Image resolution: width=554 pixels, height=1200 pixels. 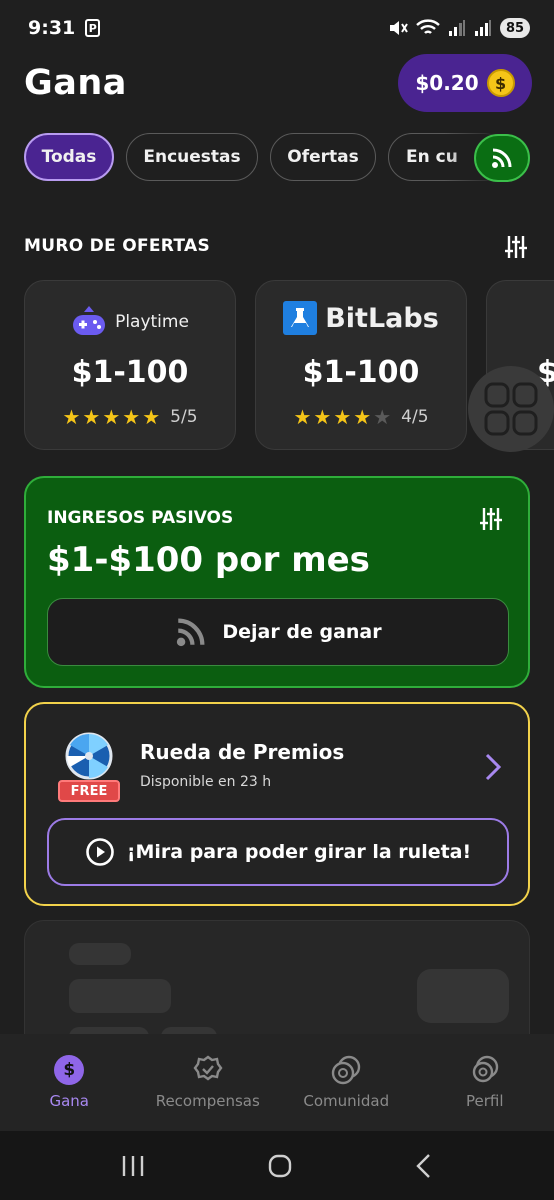 What do you see at coordinates (457, 28) in the screenshot?
I see `signal-icon` at bounding box center [457, 28].